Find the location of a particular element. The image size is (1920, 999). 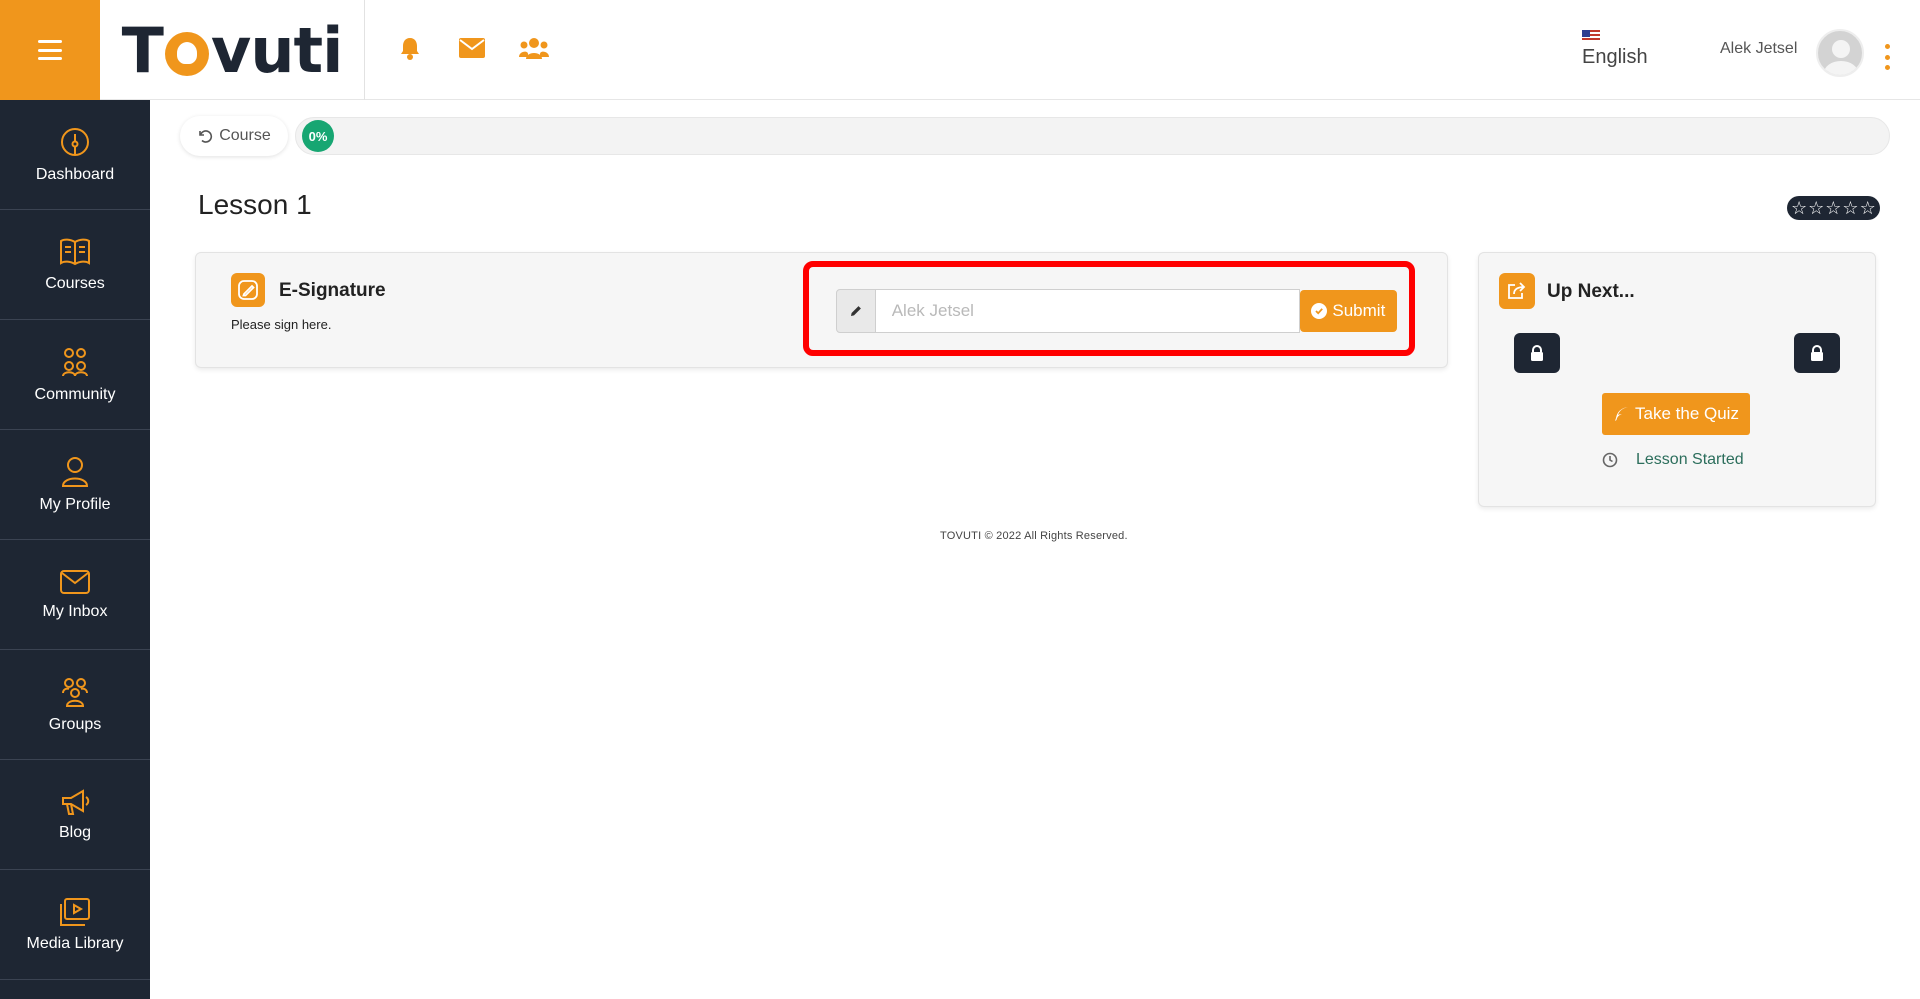

menu-toggle-button is located at coordinates (50, 50).